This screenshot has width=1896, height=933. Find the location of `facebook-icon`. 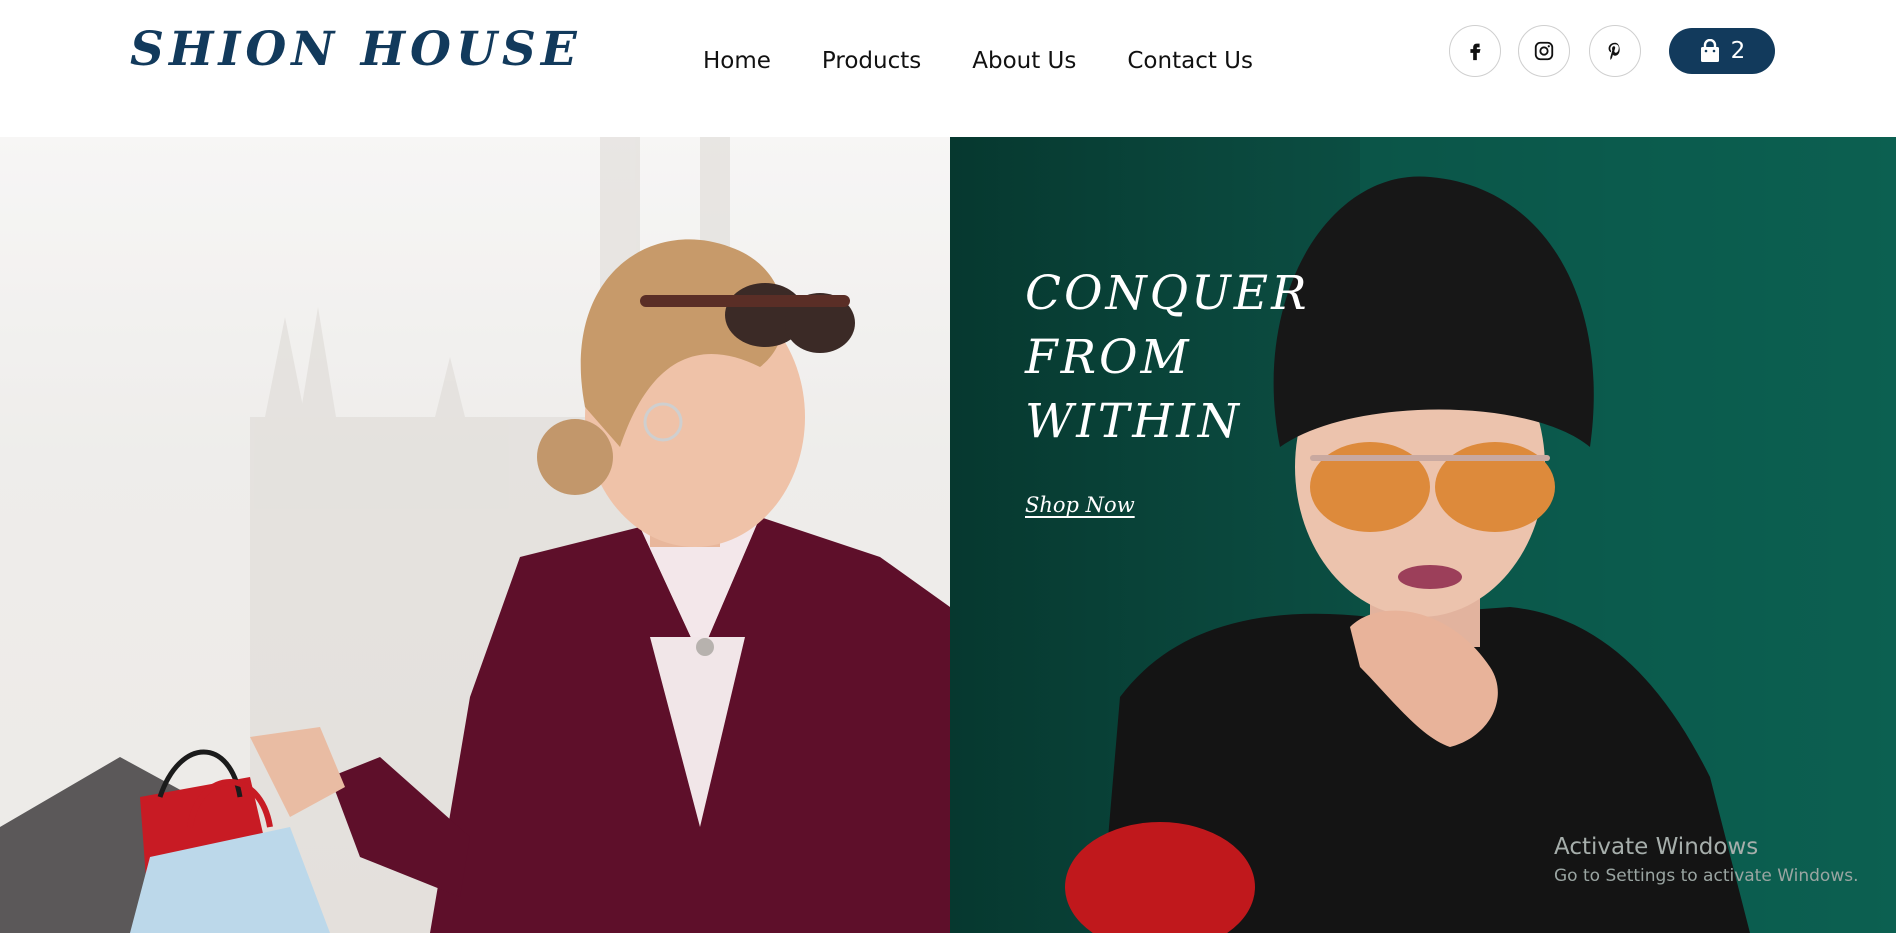

facebook-icon is located at coordinates (1475, 52).